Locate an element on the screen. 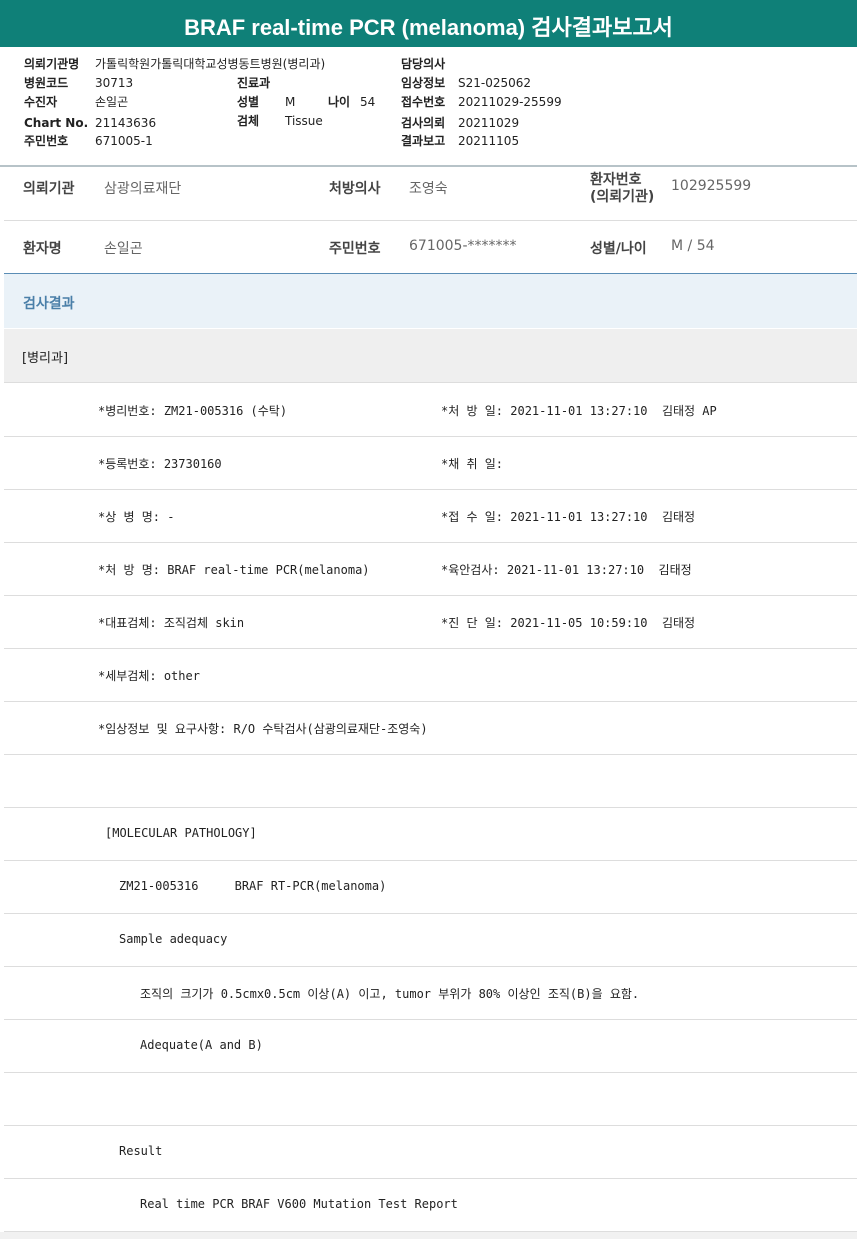 Image resolution: width=857 pixels, height=1239 pixels. request-date-value: 20211029 is located at coordinates (489, 123).